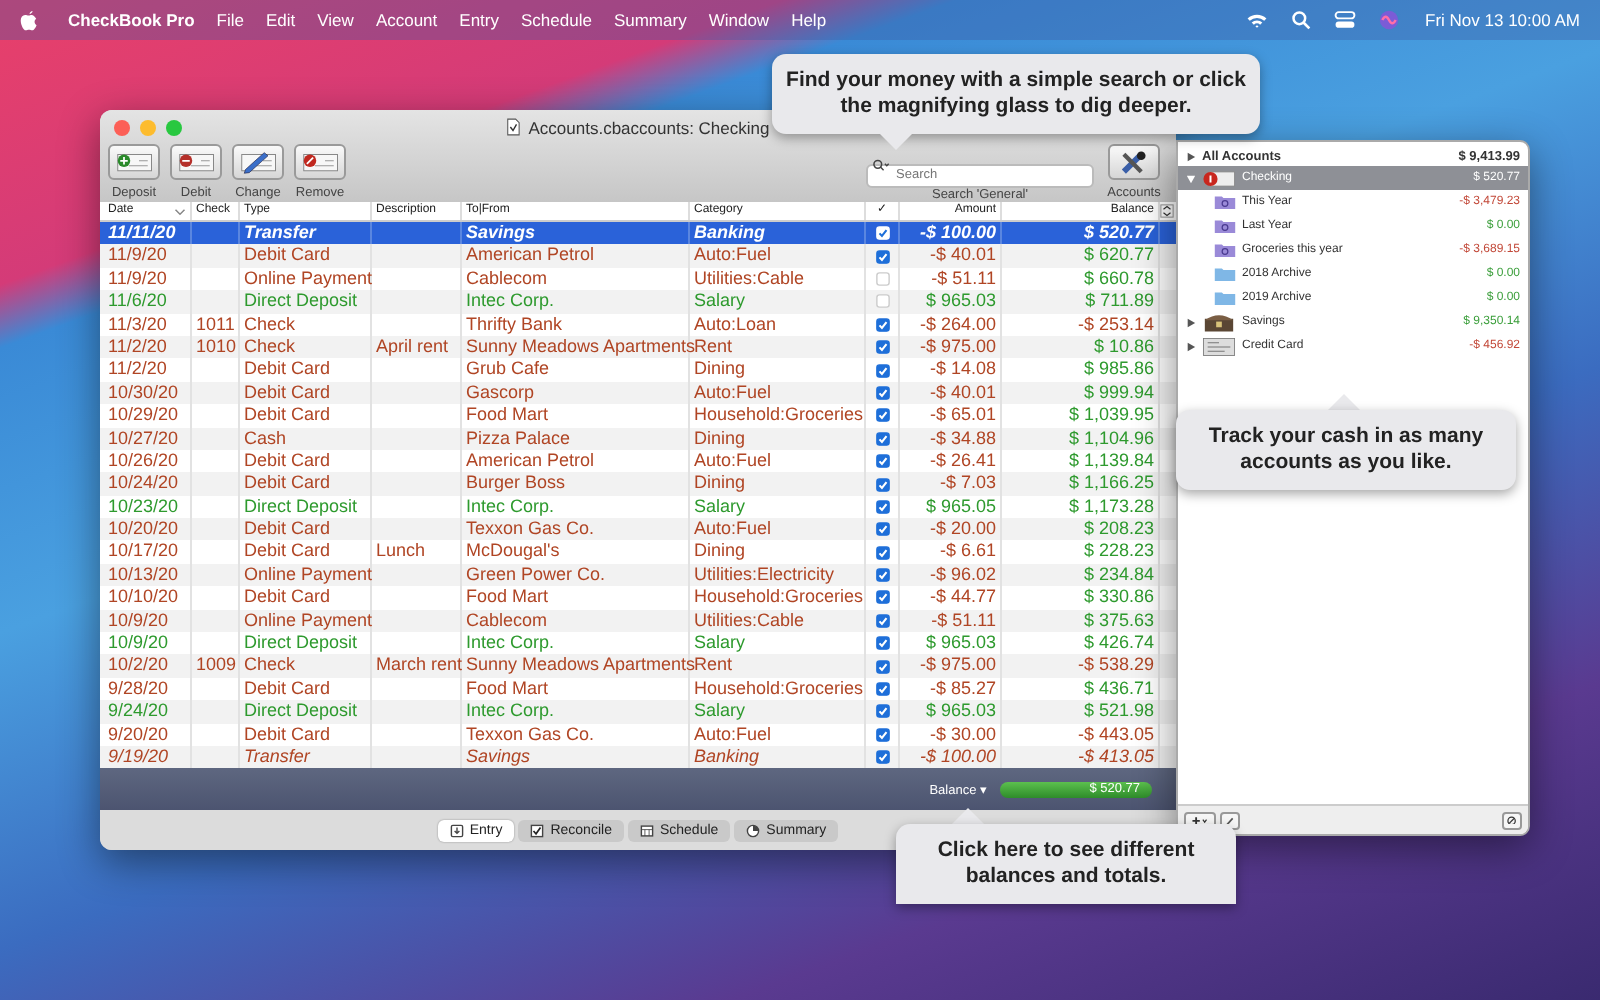 This screenshot has height=1000, width=1600. What do you see at coordinates (281, 20) in the screenshot?
I see `menu-item: Edit` at bounding box center [281, 20].